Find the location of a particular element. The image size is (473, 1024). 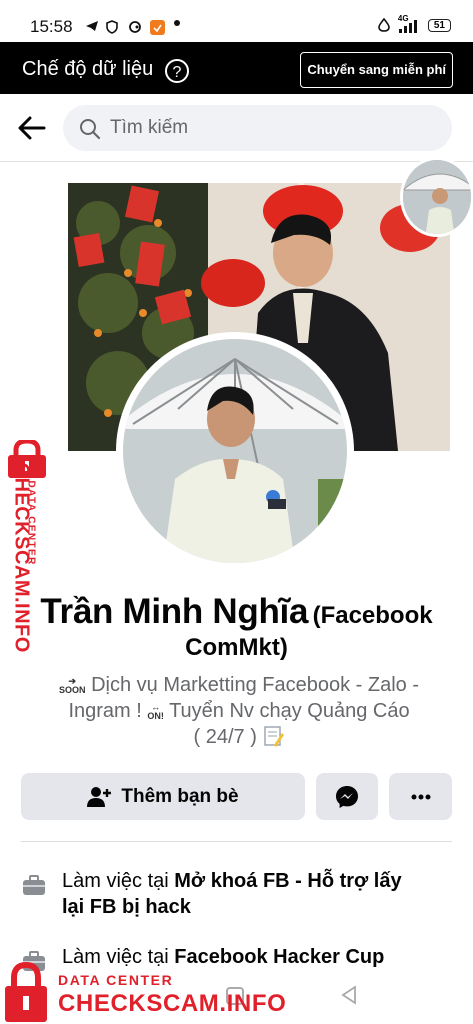

briefcase-icon is located at coordinates (34, 885).